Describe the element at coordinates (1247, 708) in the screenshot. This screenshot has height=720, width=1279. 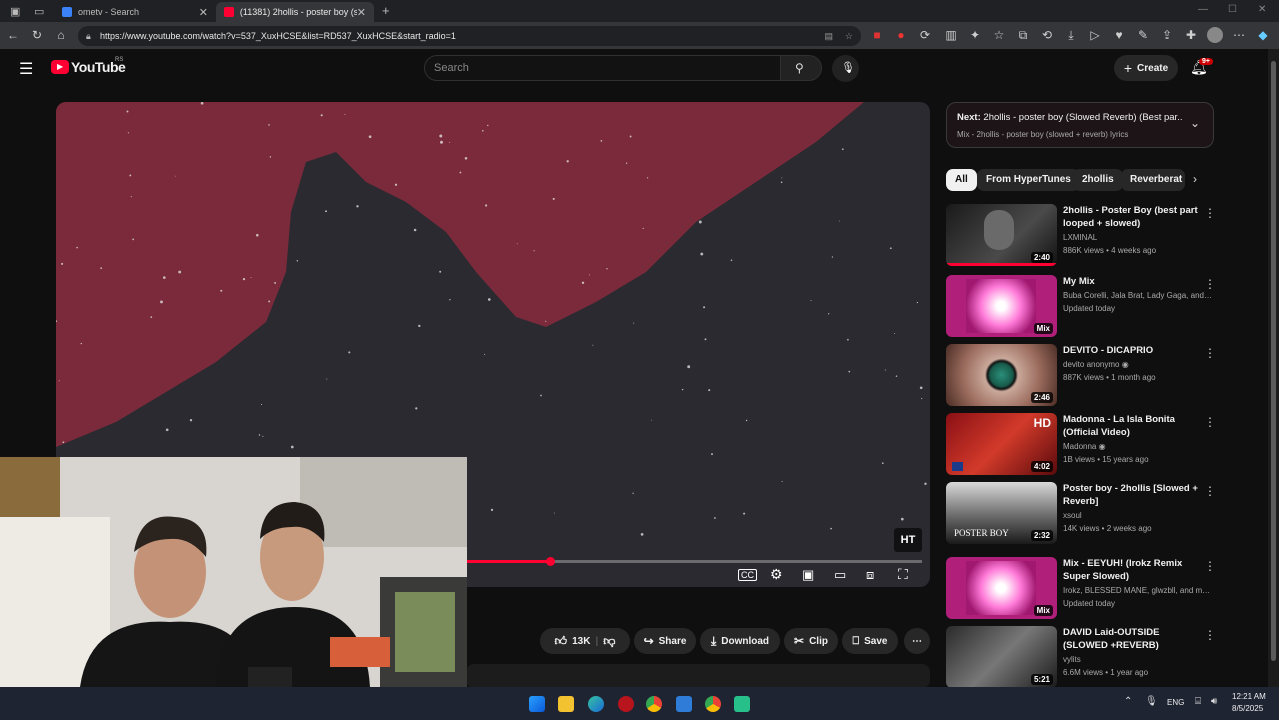
I see `clock-date: 8/5/2025` at that location.